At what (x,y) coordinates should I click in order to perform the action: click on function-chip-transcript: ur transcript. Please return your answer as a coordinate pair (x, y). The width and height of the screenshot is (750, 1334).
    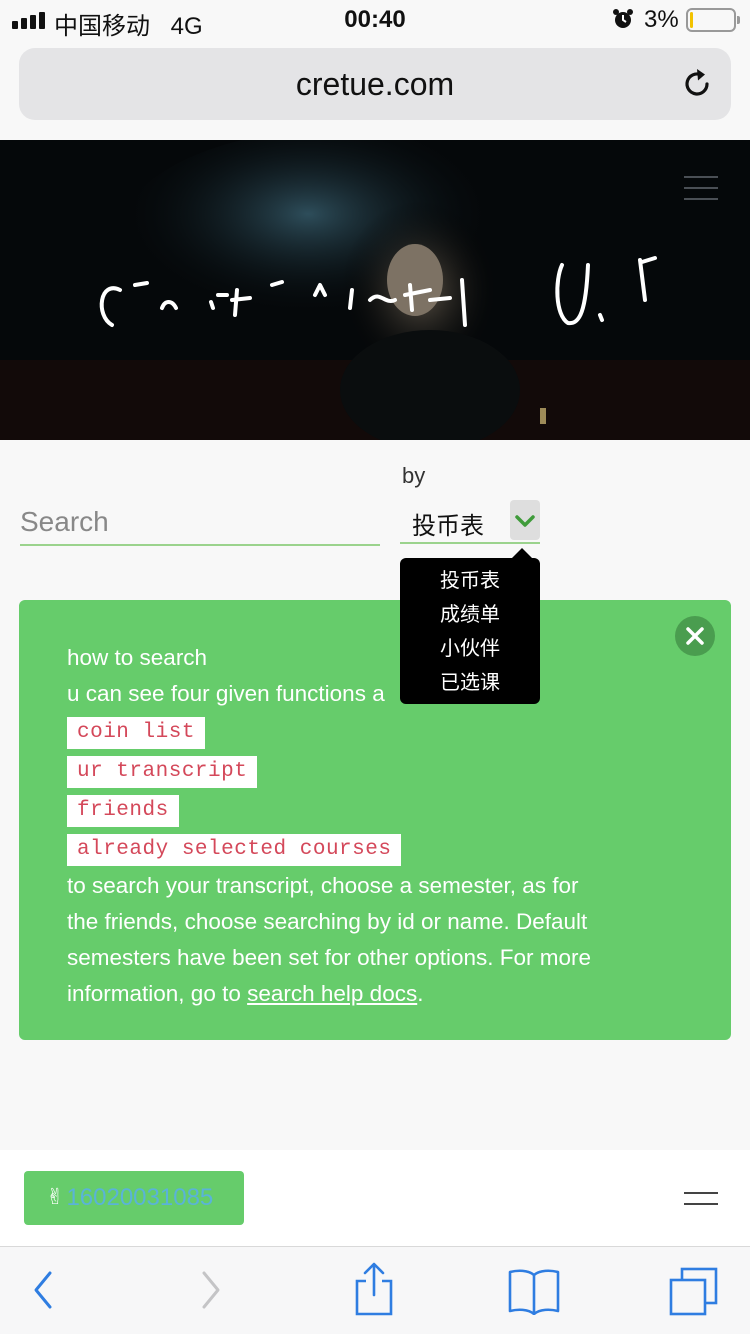
    Looking at the image, I should click on (162, 772).